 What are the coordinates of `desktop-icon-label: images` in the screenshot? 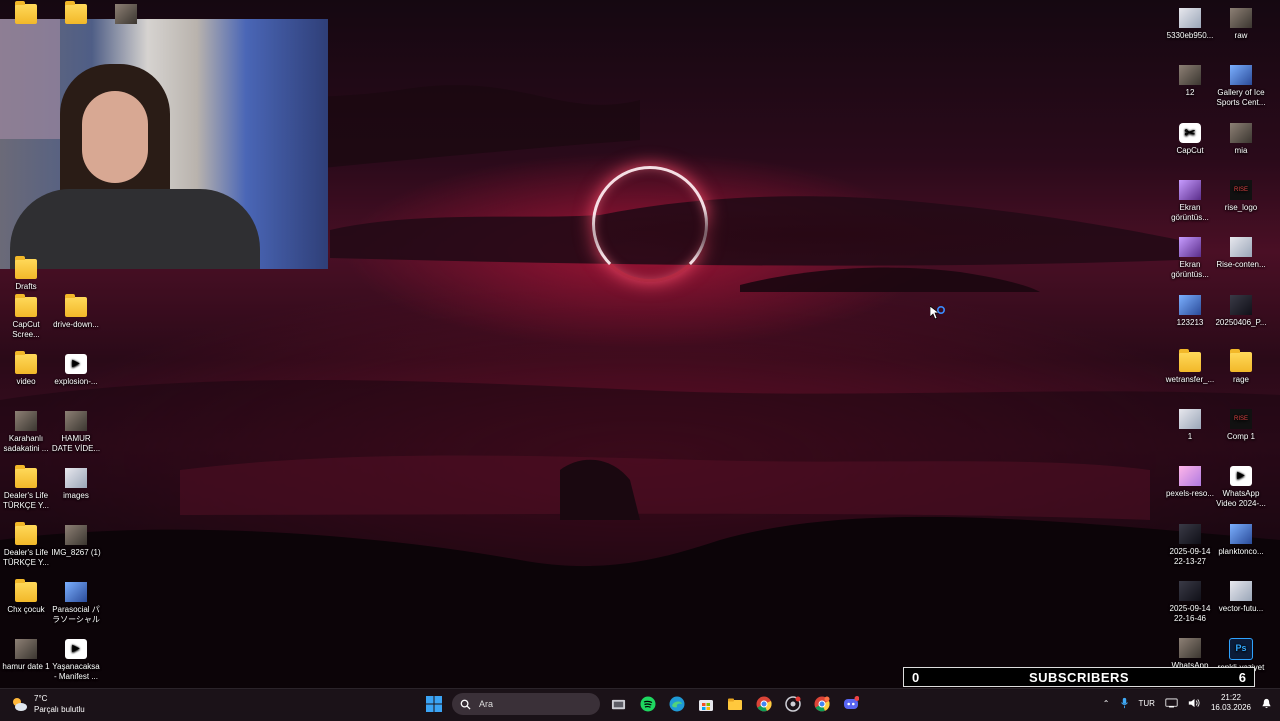 It's located at (76, 495).